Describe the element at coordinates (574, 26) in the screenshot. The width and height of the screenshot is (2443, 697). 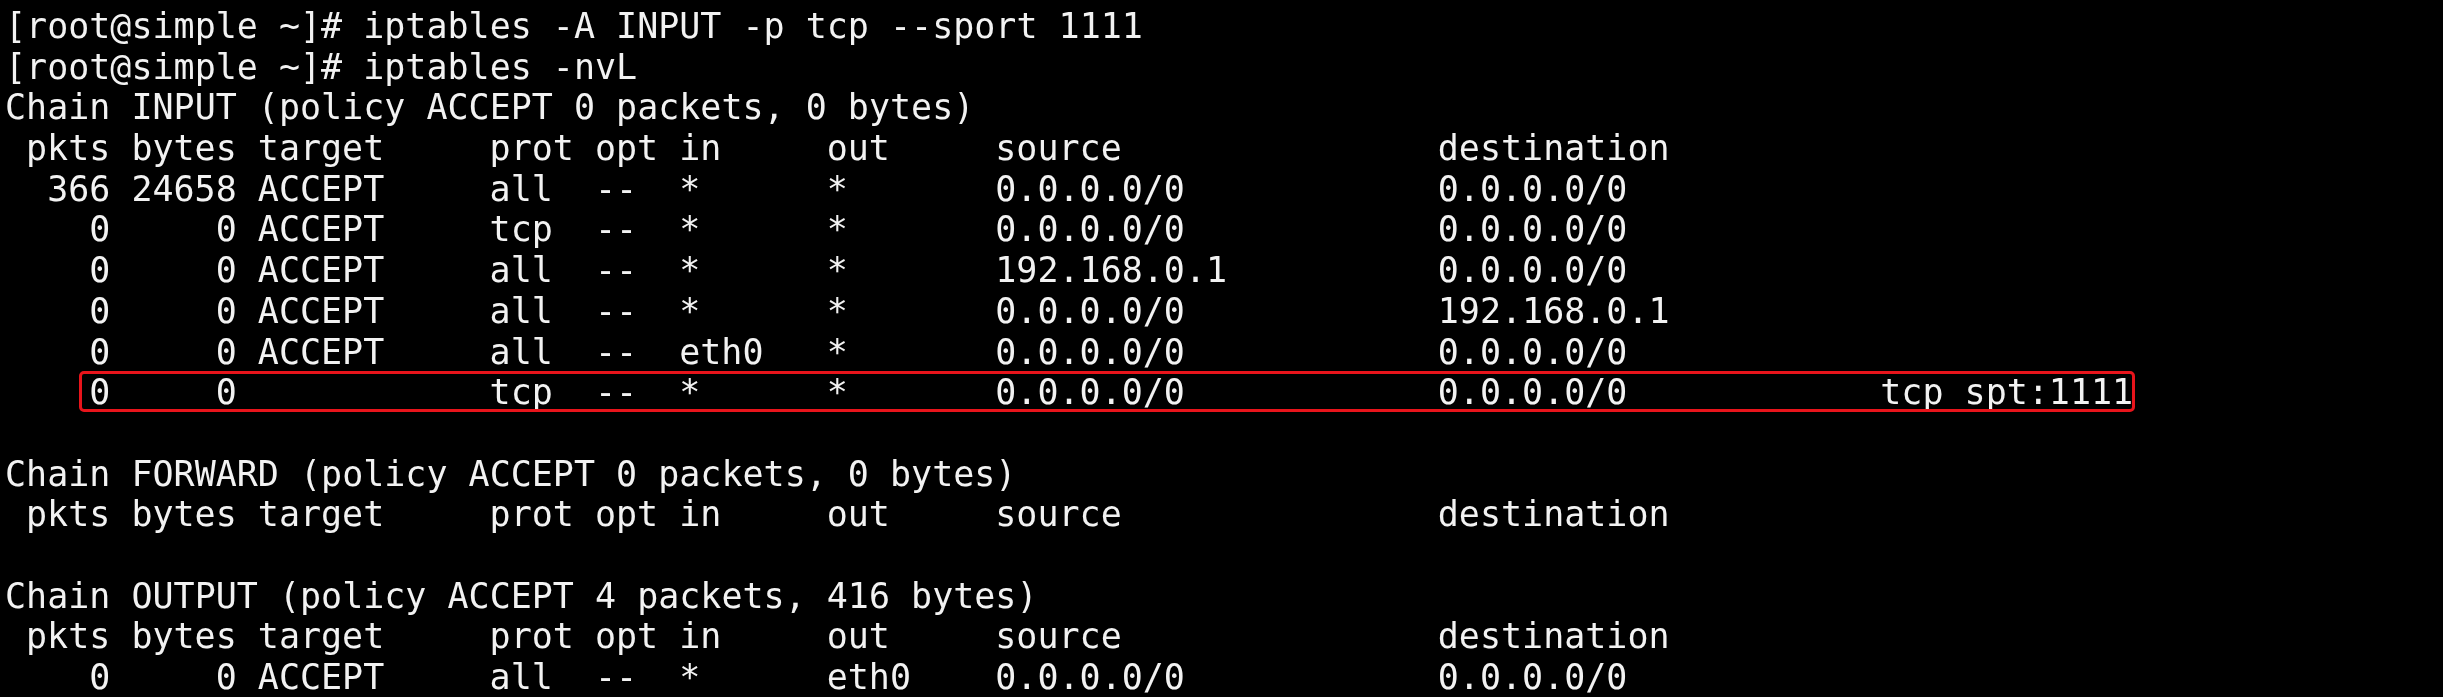
I see `command-line: [root@simple ~]# iptables -A INPUT -p tcp --sport 1111` at that location.